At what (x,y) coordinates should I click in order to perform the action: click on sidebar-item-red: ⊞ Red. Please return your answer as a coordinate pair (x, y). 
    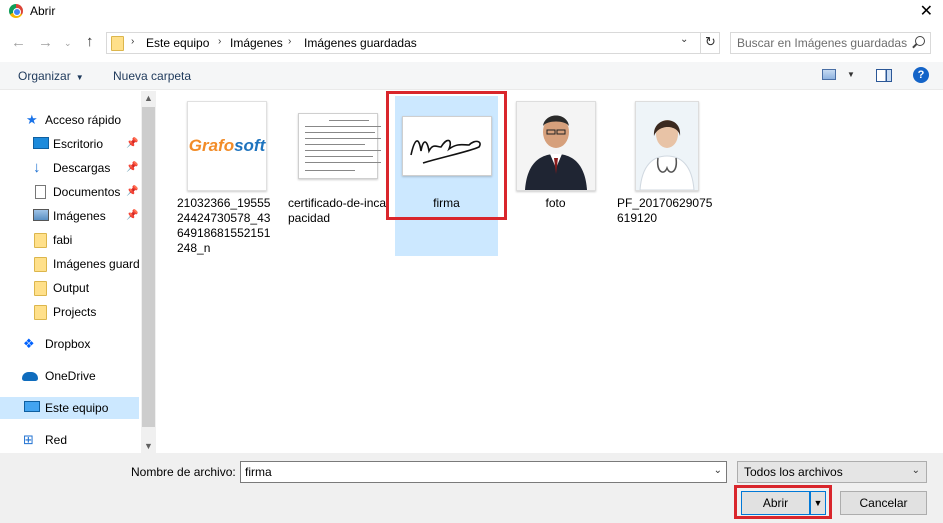
    Looking at the image, I should click on (69, 440).